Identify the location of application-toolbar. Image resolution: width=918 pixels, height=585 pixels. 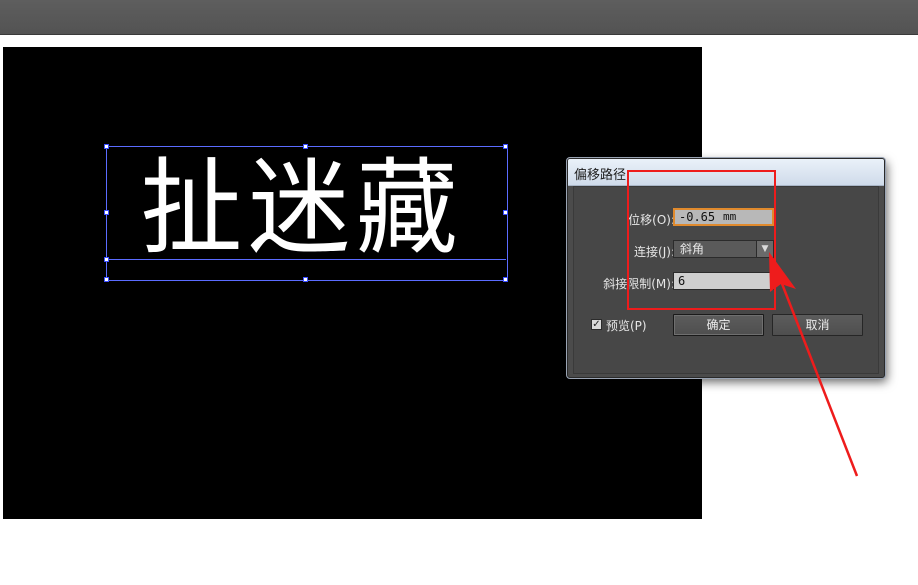
(459, 17).